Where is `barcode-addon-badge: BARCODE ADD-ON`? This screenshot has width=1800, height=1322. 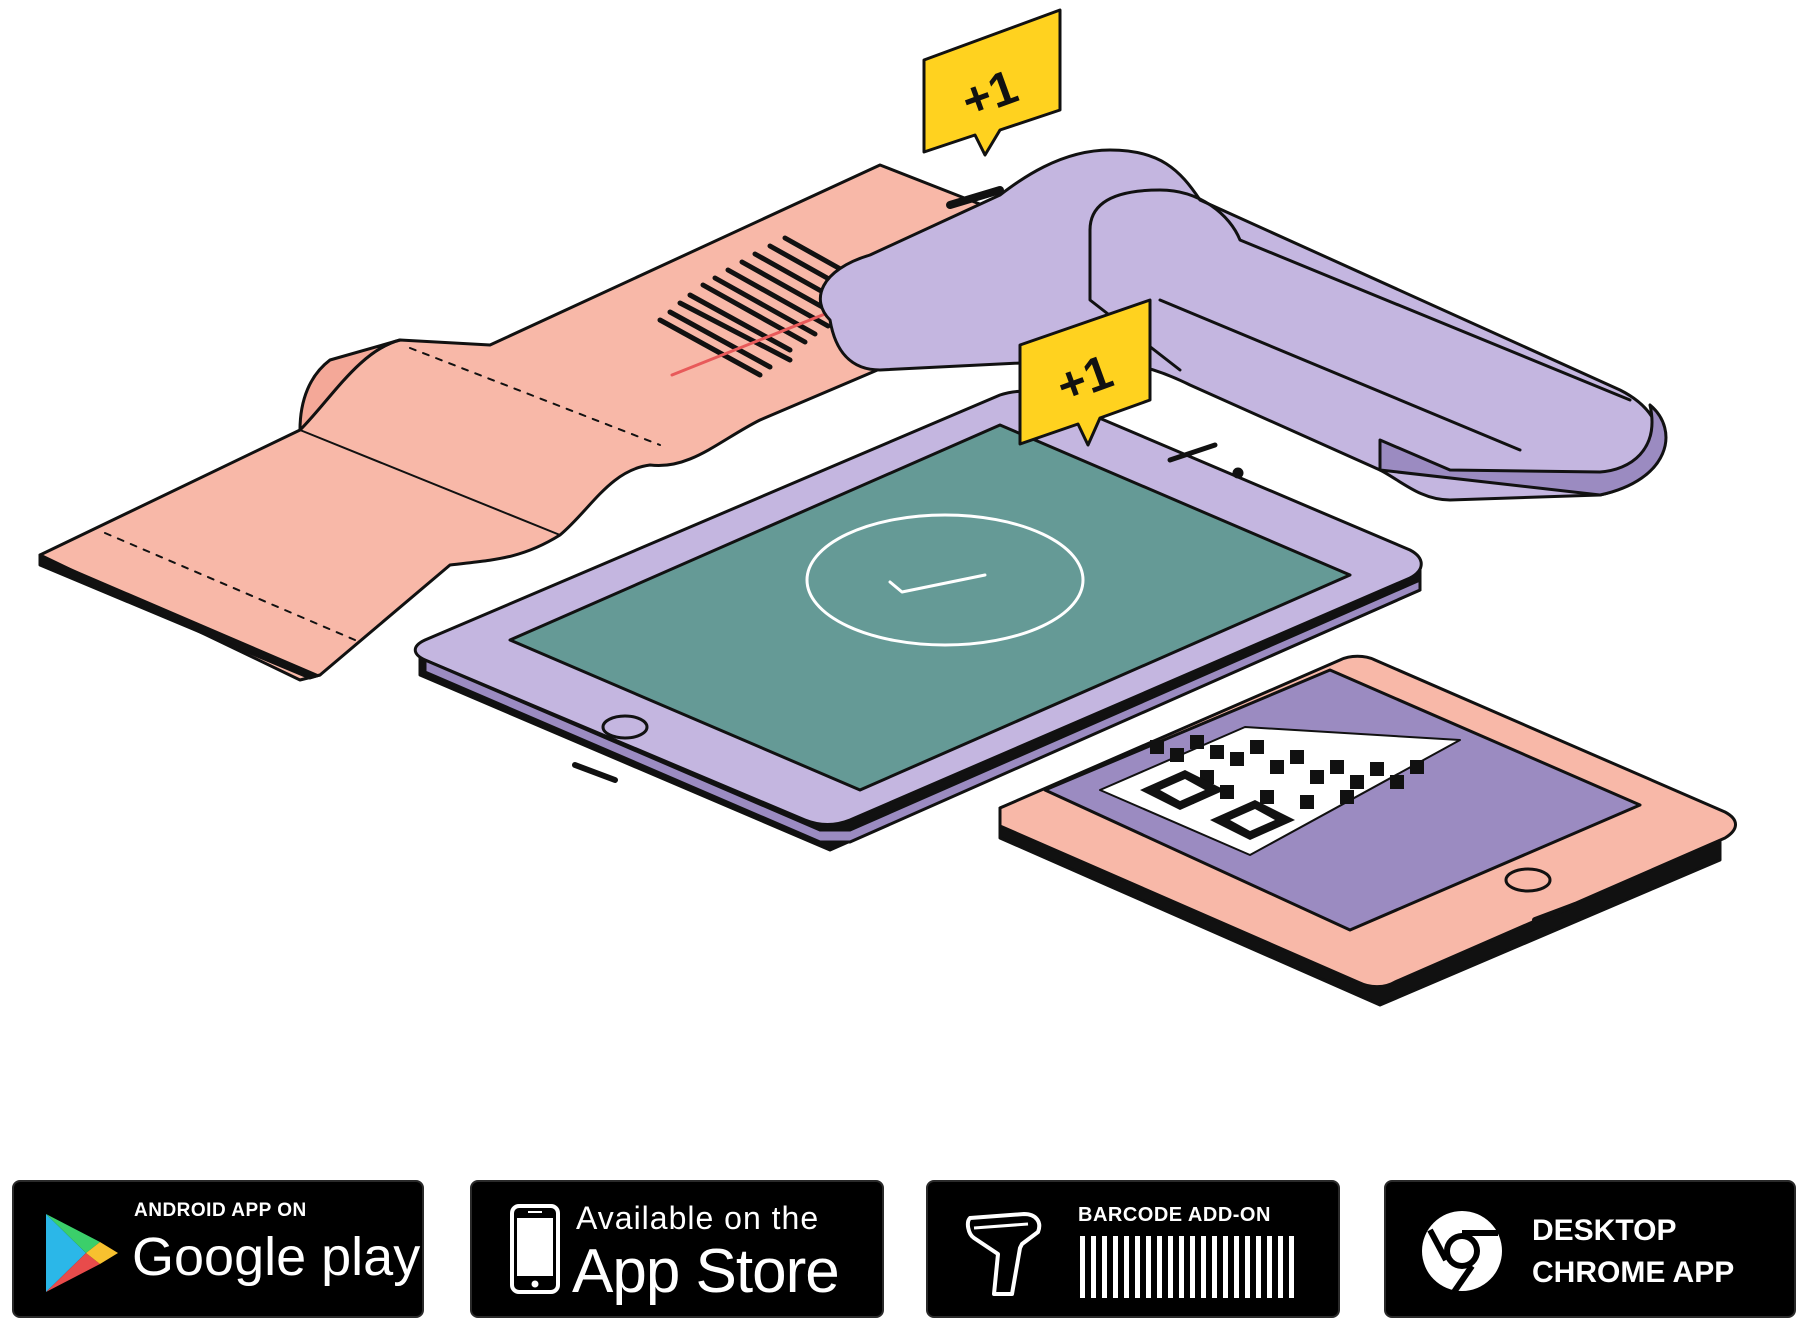 barcode-addon-badge: BARCODE ADD-ON is located at coordinates (1133, 1249).